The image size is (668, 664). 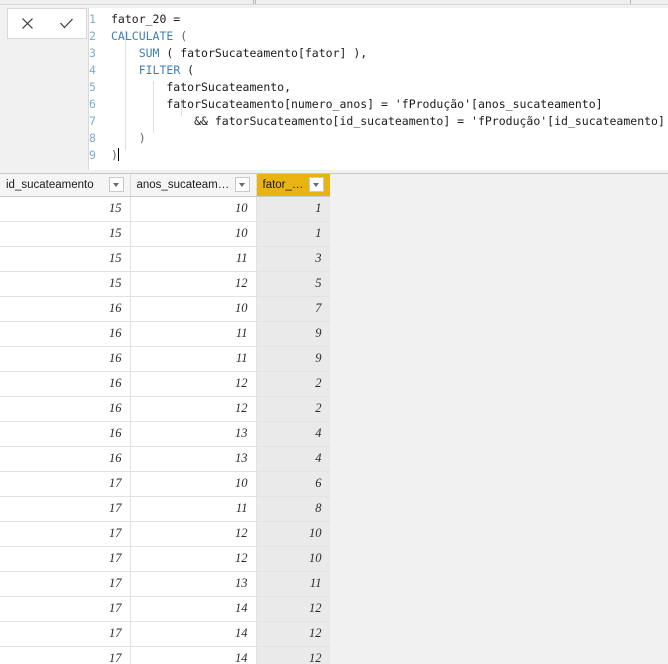 What do you see at coordinates (293, 259) in the screenshot?
I see `table-cell: 3` at bounding box center [293, 259].